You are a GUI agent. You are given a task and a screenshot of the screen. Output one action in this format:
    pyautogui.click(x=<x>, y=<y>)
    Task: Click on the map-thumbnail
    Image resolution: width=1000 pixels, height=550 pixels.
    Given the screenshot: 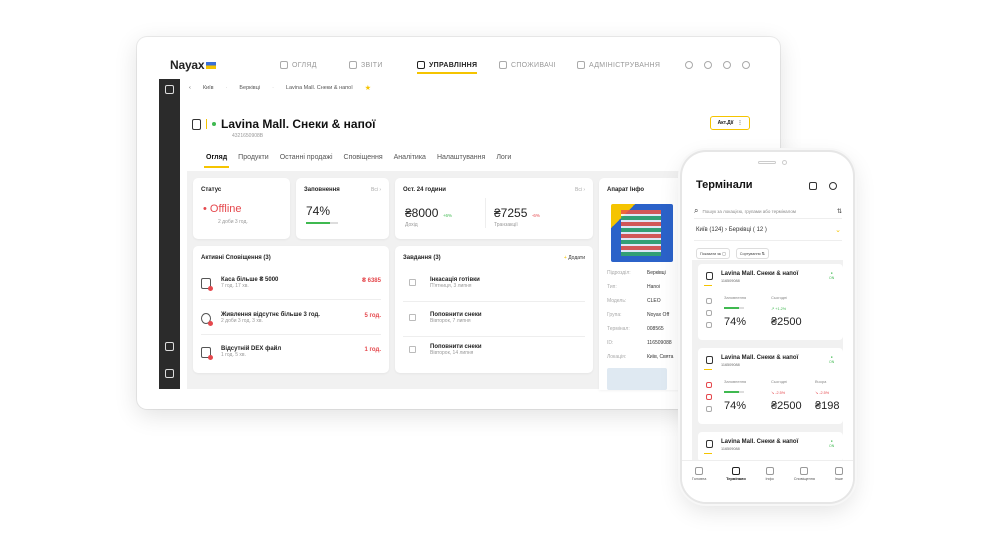 What is the action you would take?
    pyautogui.click(x=637, y=379)
    